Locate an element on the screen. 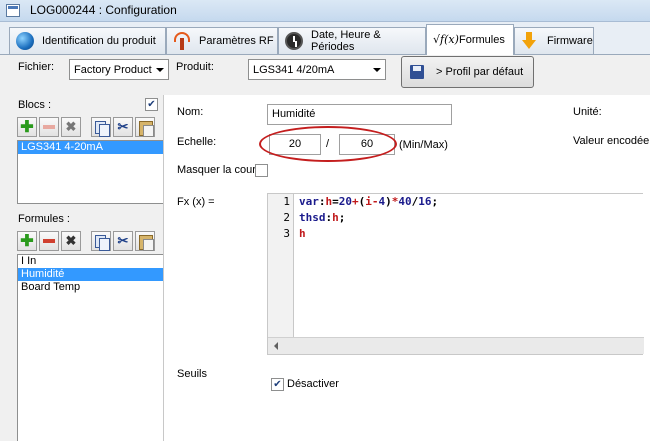  paste-formule-button is located at coordinates (145, 241).